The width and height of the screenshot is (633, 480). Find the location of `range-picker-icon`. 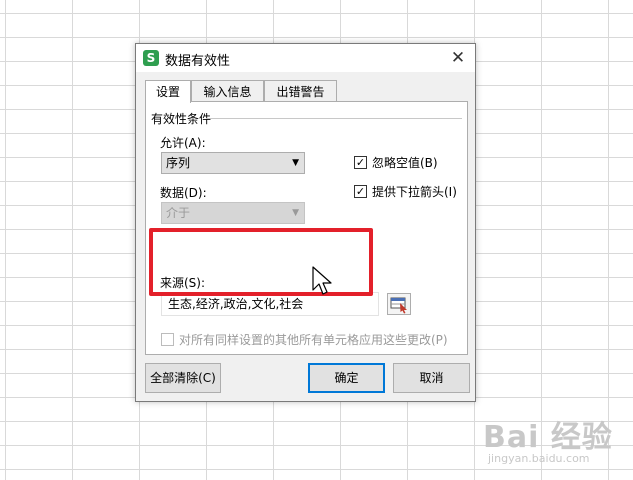

range-picker-icon is located at coordinates (398, 305).